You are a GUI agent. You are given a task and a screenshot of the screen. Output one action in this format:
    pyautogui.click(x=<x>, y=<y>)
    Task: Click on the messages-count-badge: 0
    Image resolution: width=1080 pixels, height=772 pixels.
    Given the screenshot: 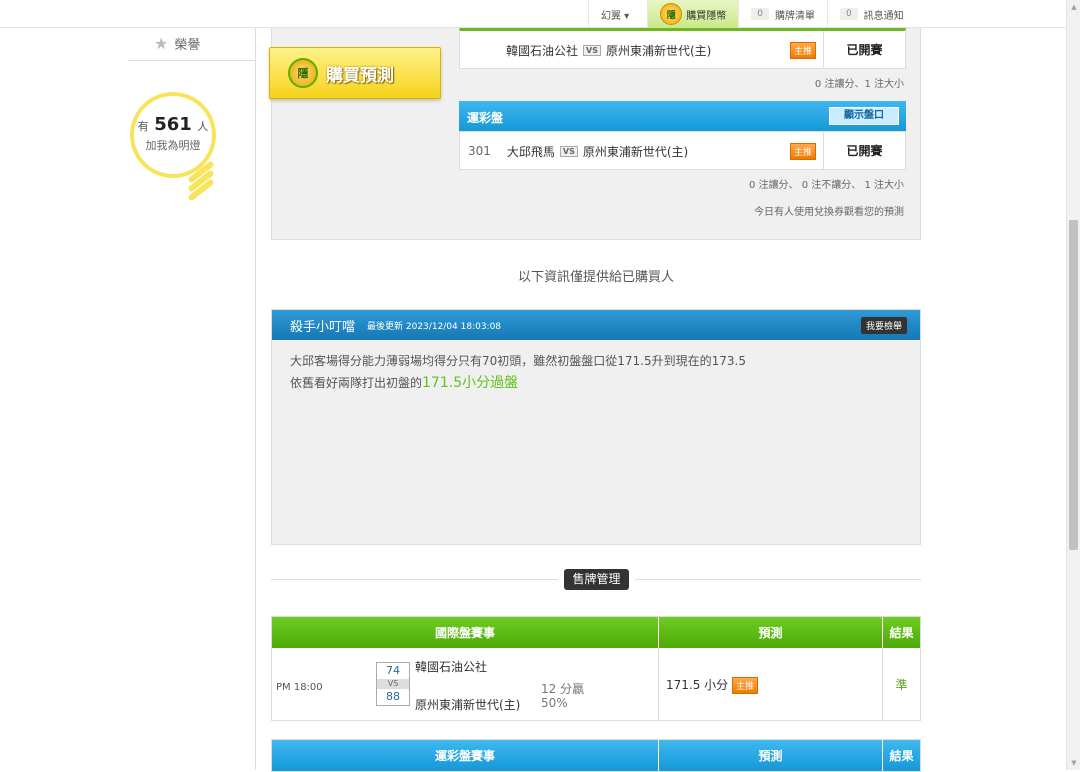 What is the action you would take?
    pyautogui.click(x=848, y=14)
    